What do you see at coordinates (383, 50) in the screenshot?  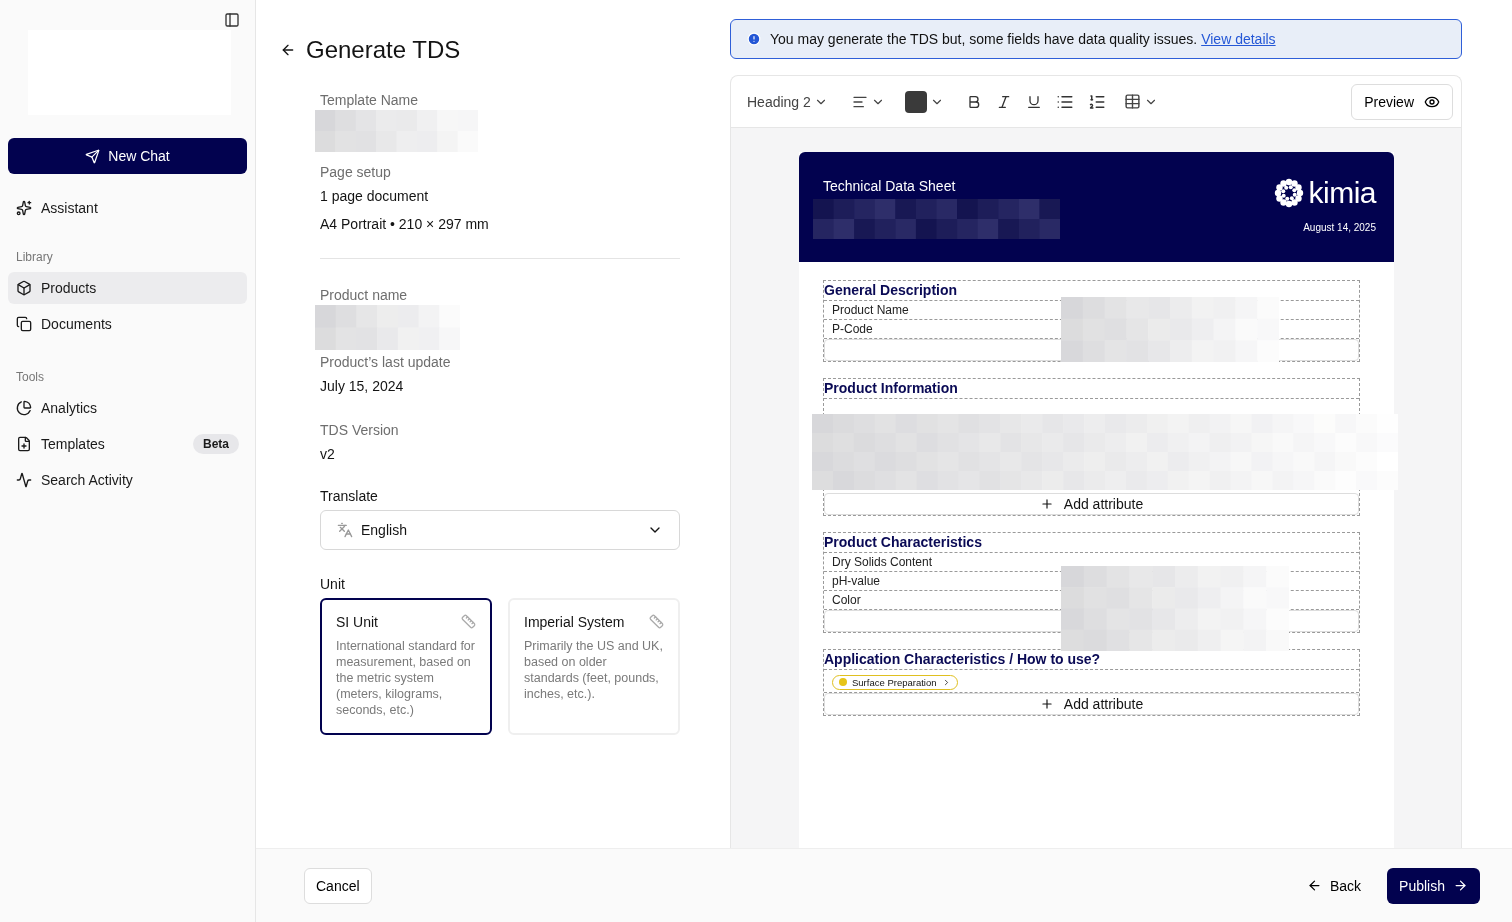 I see `page-title: Generate TDS` at bounding box center [383, 50].